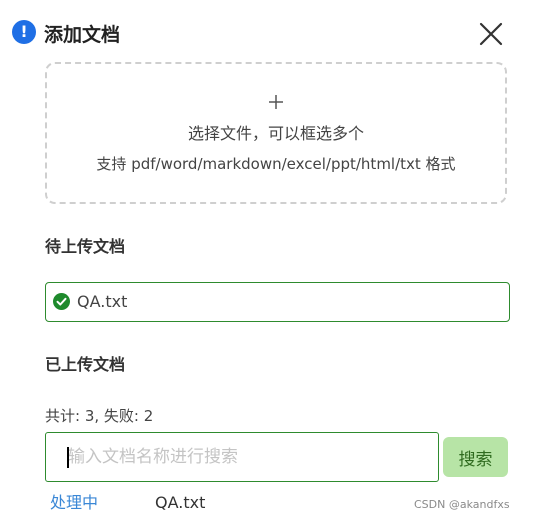 This screenshot has height=520, width=536. What do you see at coordinates (85, 246) in the screenshot?
I see `pending-section-label: 待上传文档` at bounding box center [85, 246].